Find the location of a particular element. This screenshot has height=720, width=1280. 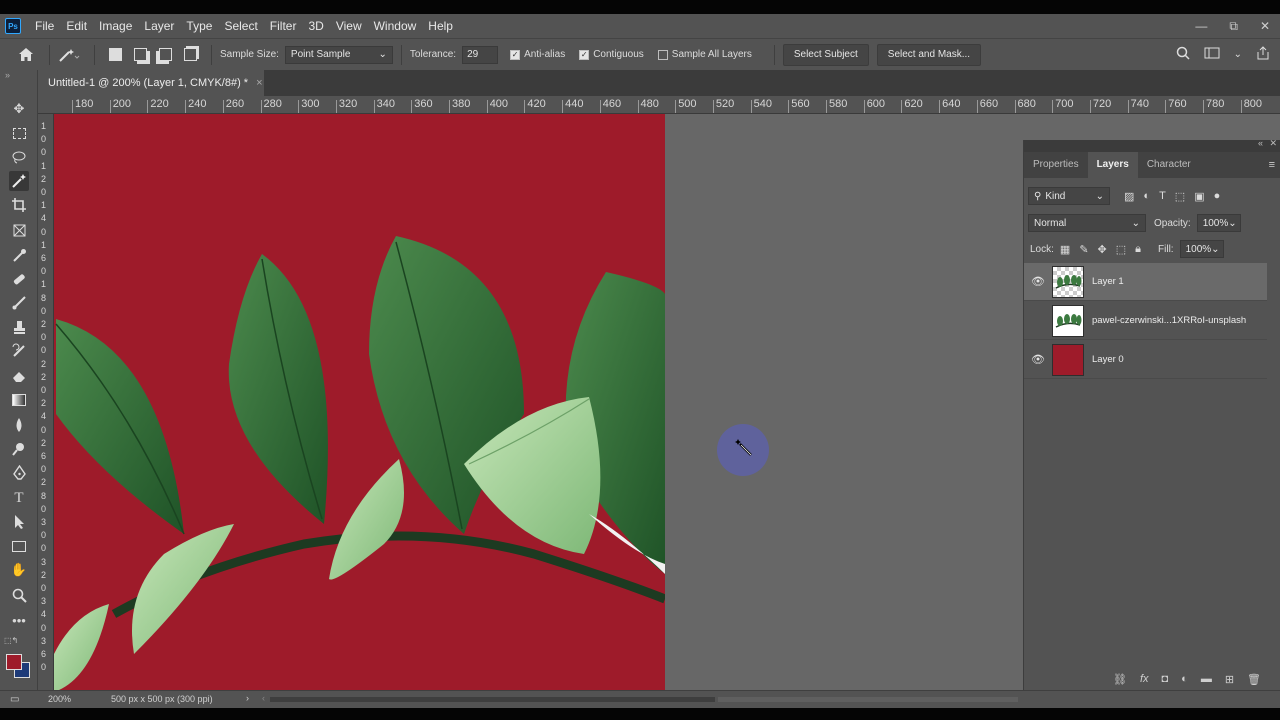

tab-layers: Layers is located at coordinates (1112, 165).